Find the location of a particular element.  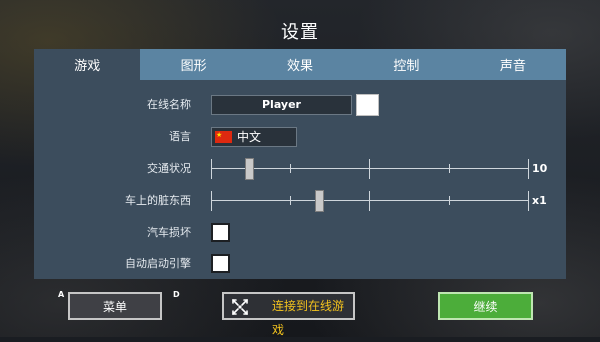

traffic-row: 交通状况 10 is located at coordinates (300, 169).